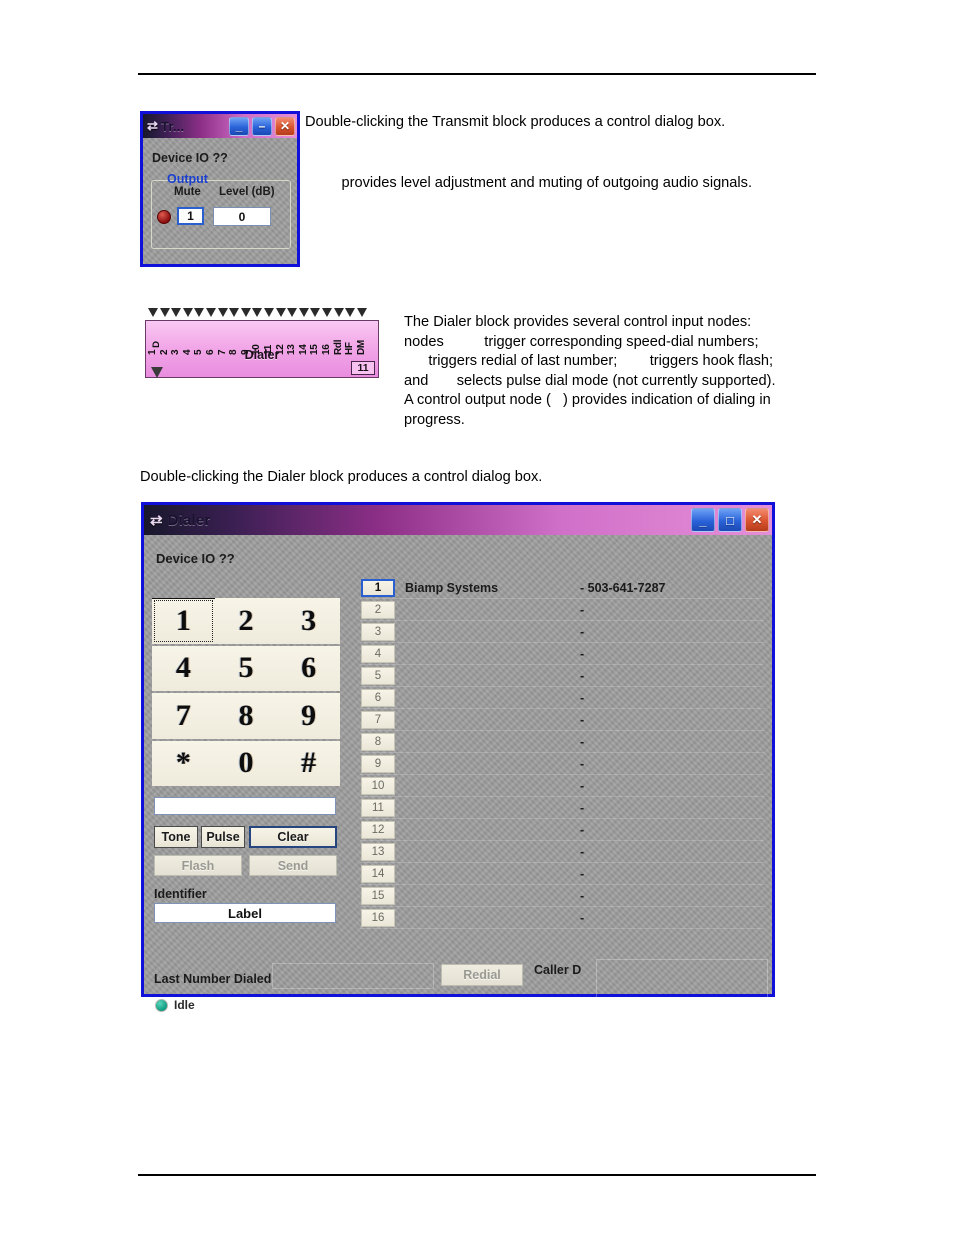 The image size is (954, 1235). Describe the element at coordinates (198, 865) in the screenshot. I see `flash-button: Flash` at that location.